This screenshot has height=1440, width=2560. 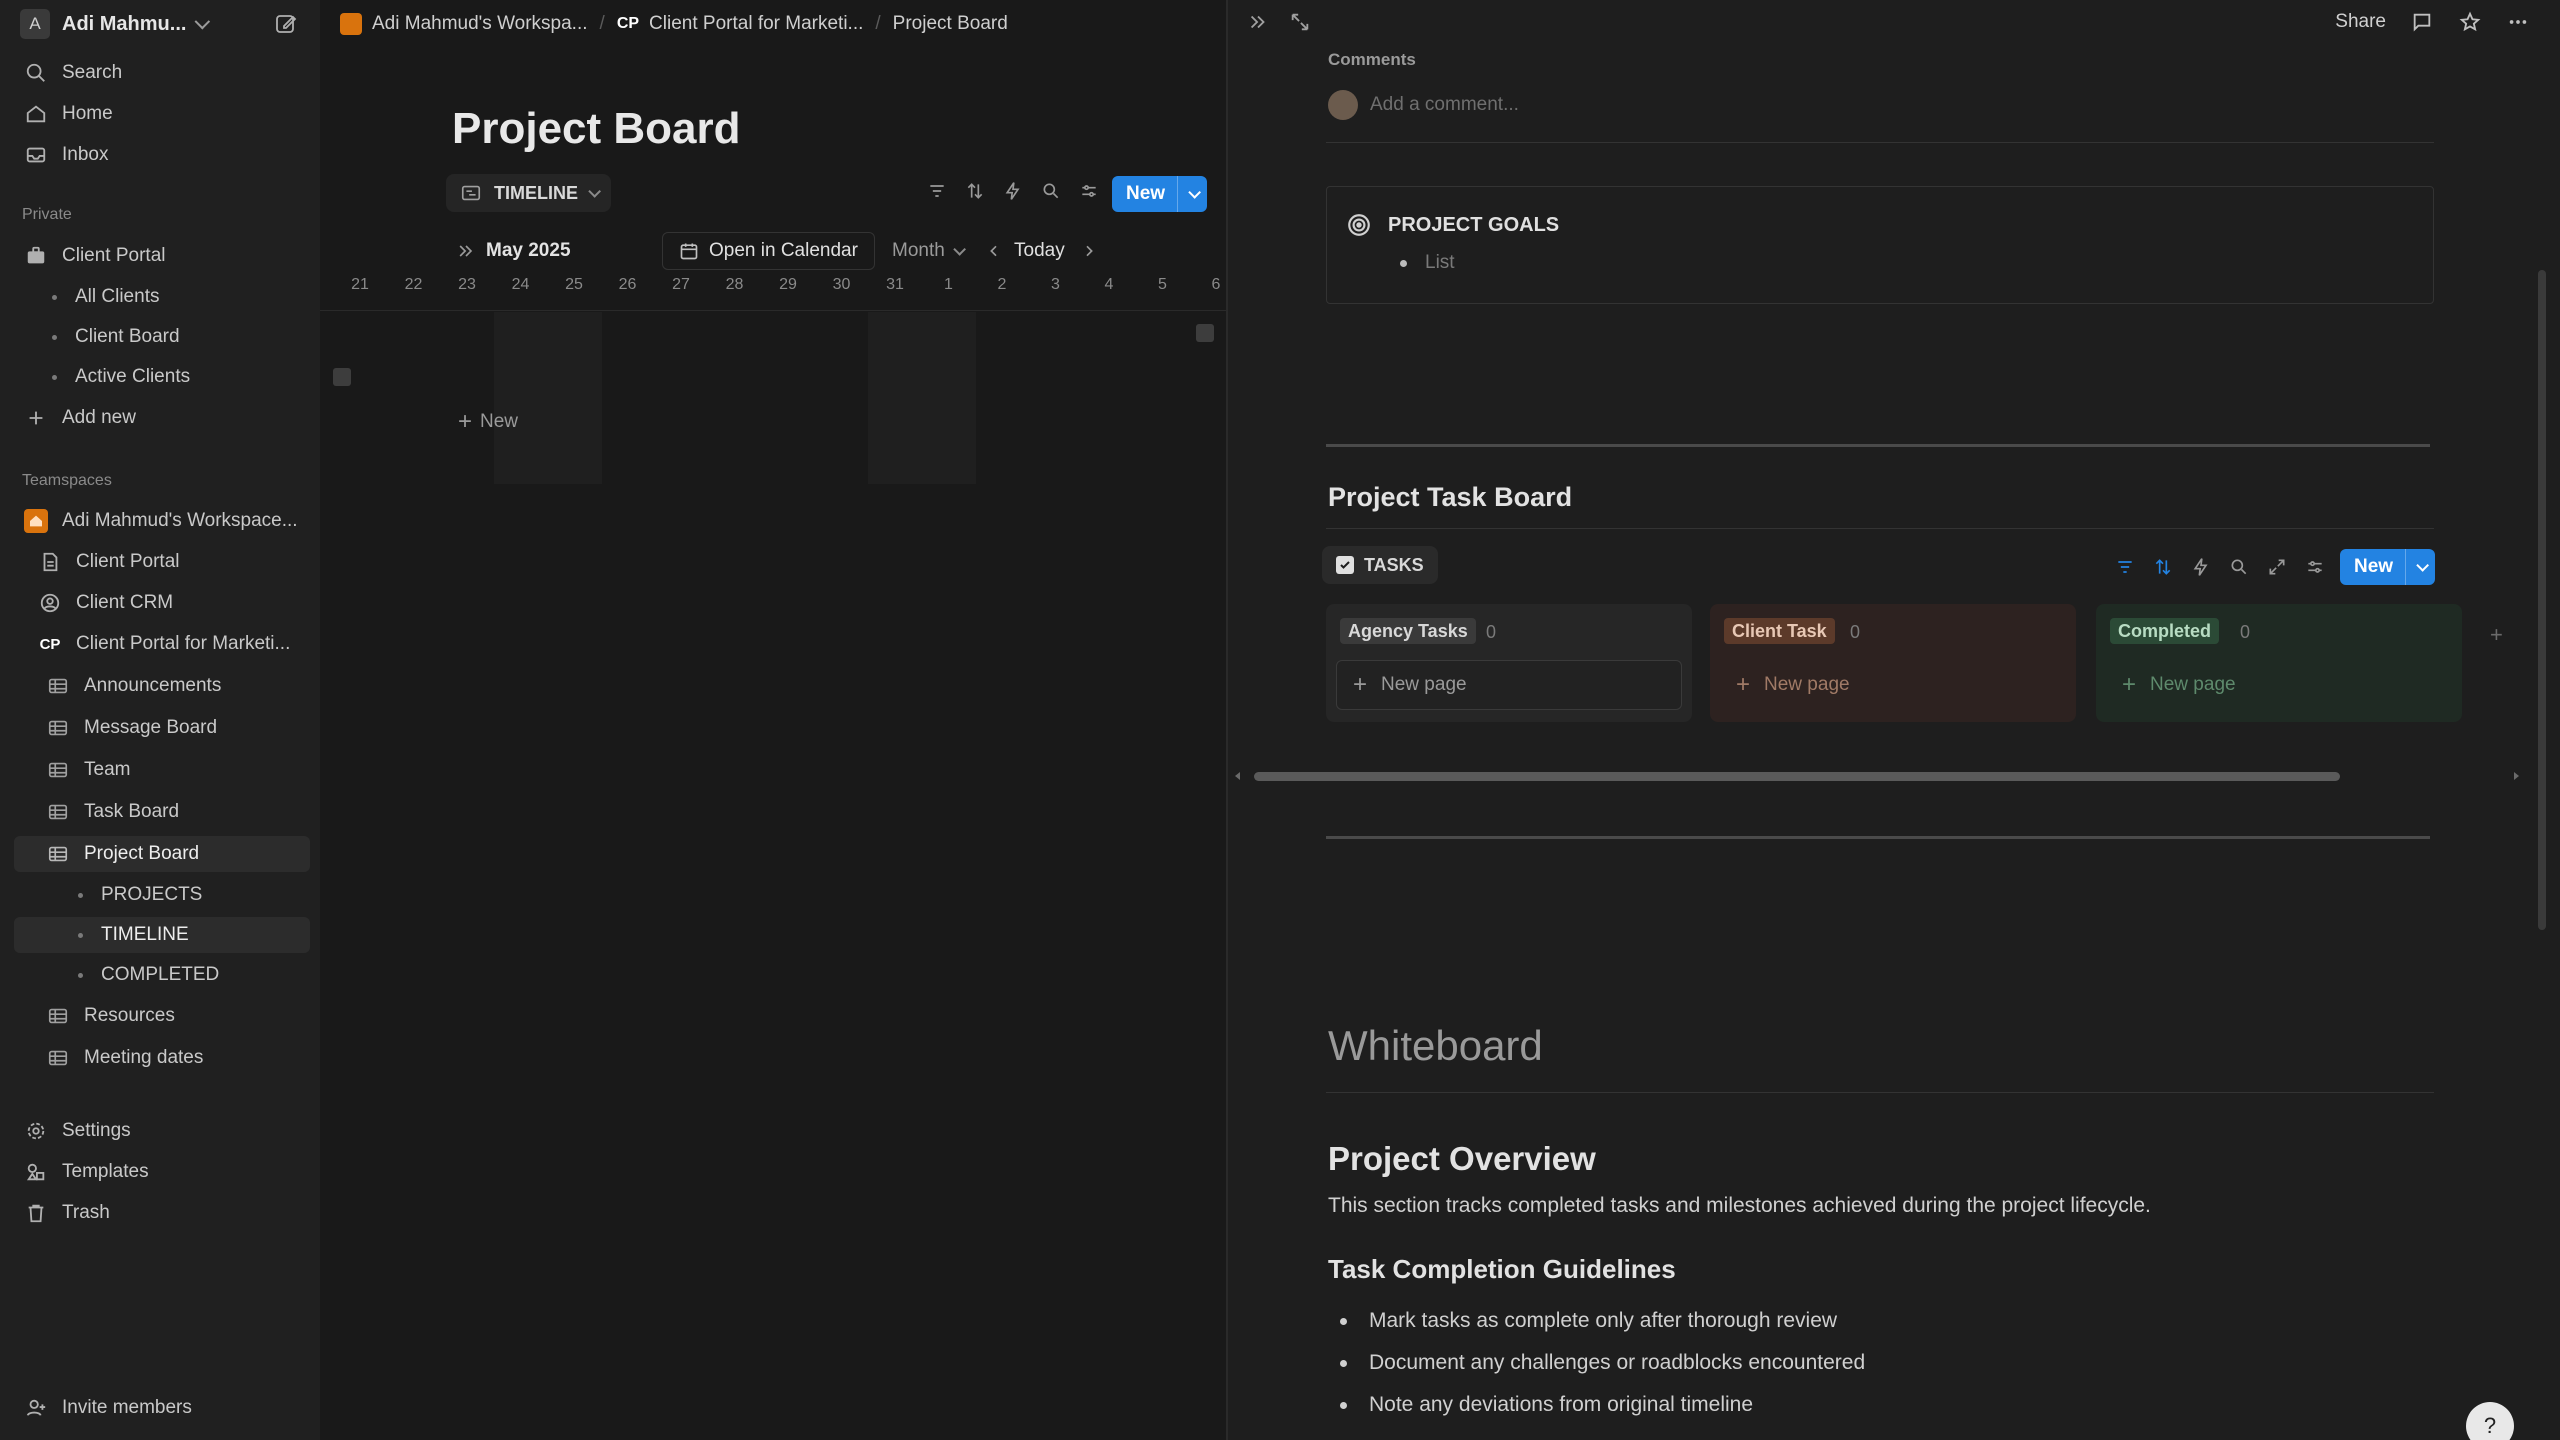 What do you see at coordinates (162, 728) in the screenshot?
I see `sidebar-item-message-board: Message Board` at bounding box center [162, 728].